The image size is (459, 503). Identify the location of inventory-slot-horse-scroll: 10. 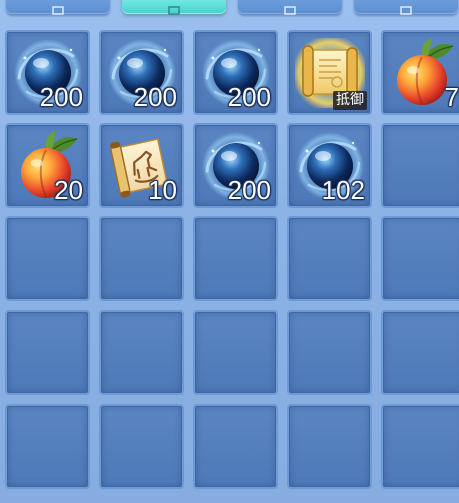
(141, 165).